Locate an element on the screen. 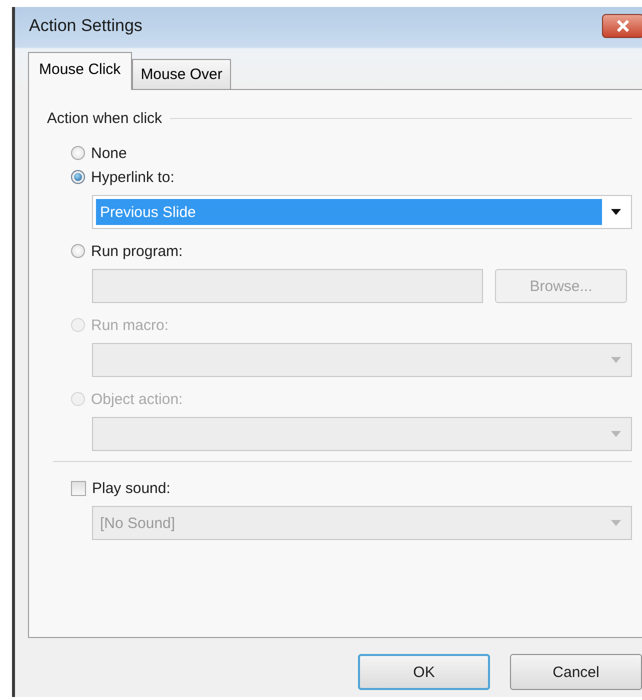 This screenshot has height=700, width=642. group-title: Action when click is located at coordinates (104, 118).